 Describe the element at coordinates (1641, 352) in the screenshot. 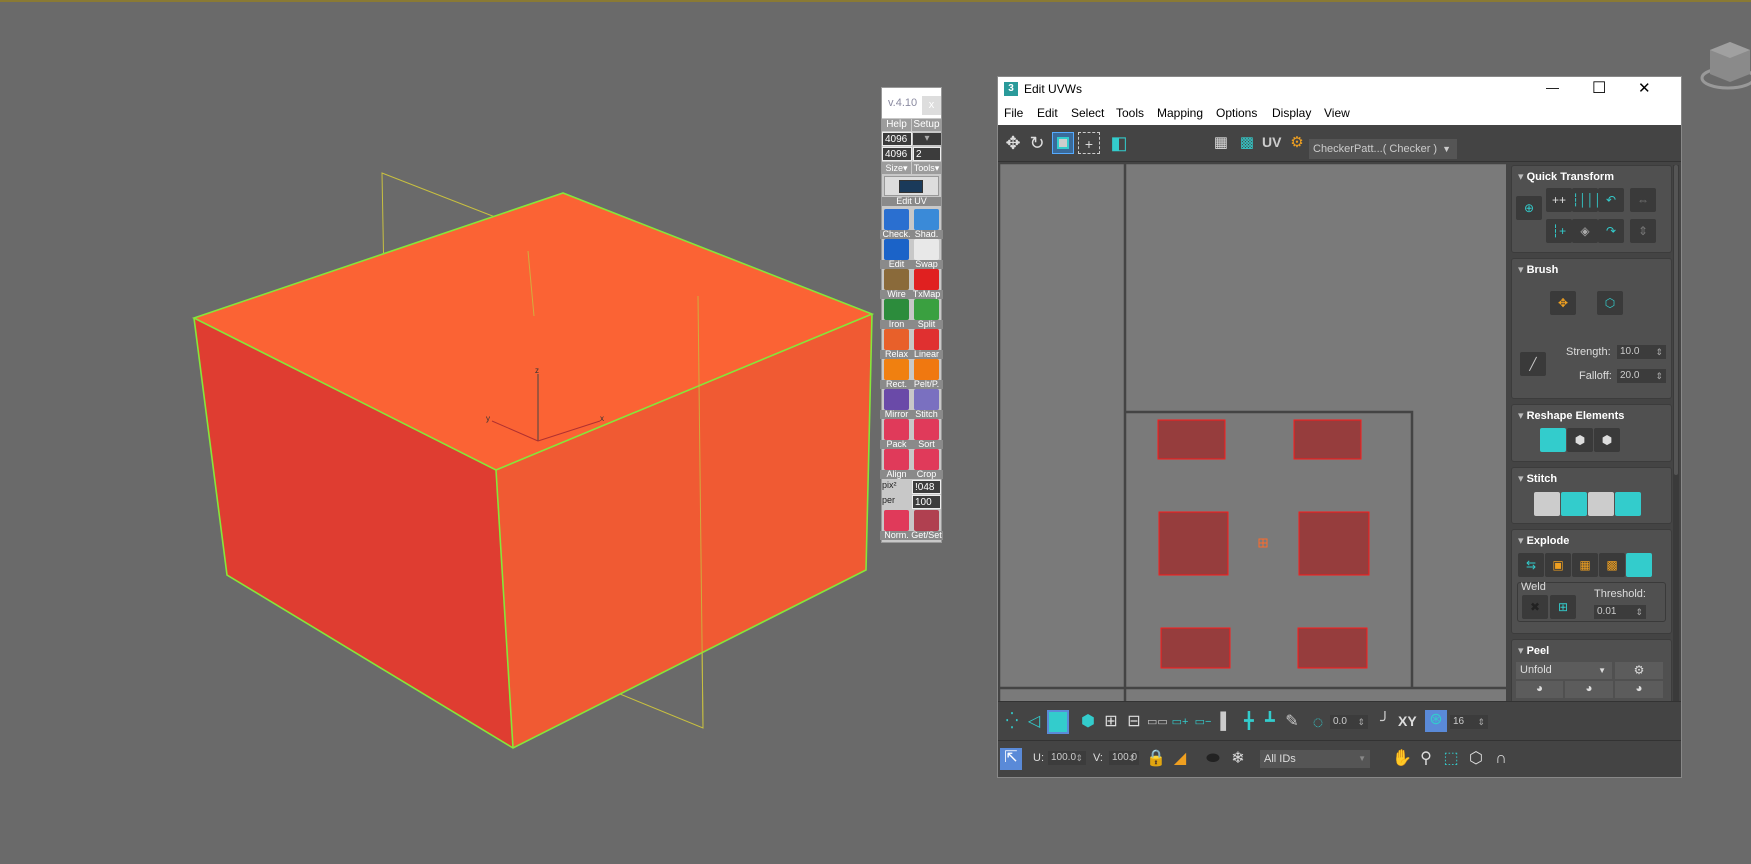

I see `strength-spinner: 10.0` at that location.